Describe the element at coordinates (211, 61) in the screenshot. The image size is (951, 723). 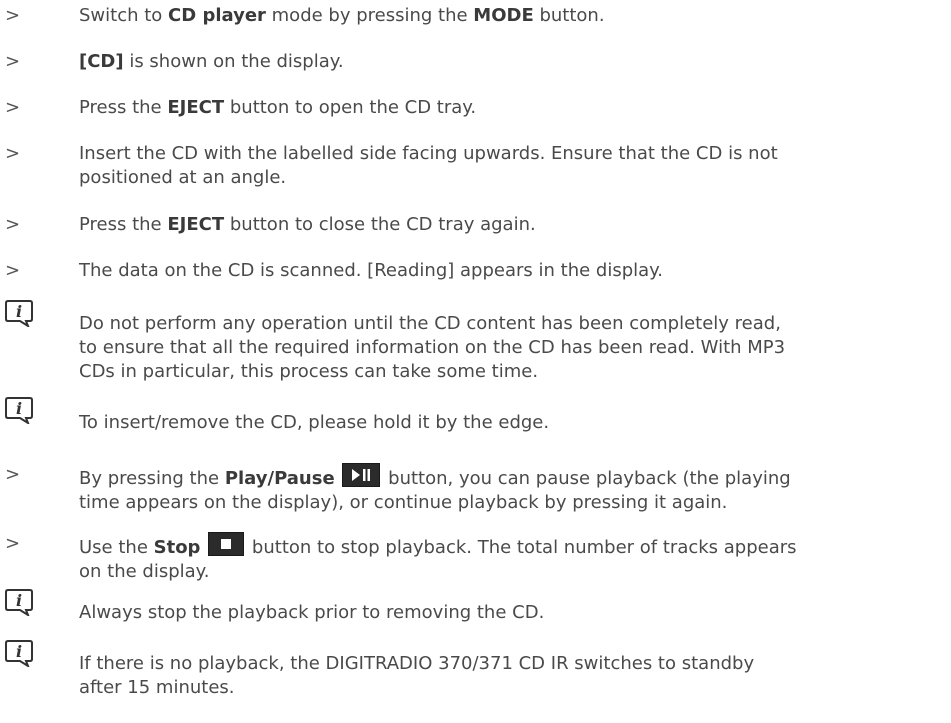
I see `step-text: [CD] is shown on the display.` at that location.